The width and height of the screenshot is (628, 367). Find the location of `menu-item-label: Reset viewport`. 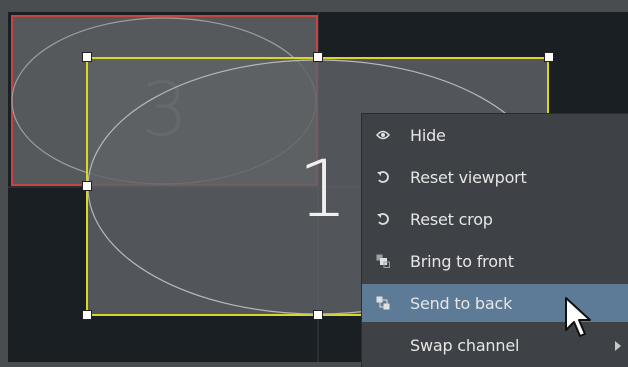

menu-item-label: Reset viewport is located at coordinates (468, 177).